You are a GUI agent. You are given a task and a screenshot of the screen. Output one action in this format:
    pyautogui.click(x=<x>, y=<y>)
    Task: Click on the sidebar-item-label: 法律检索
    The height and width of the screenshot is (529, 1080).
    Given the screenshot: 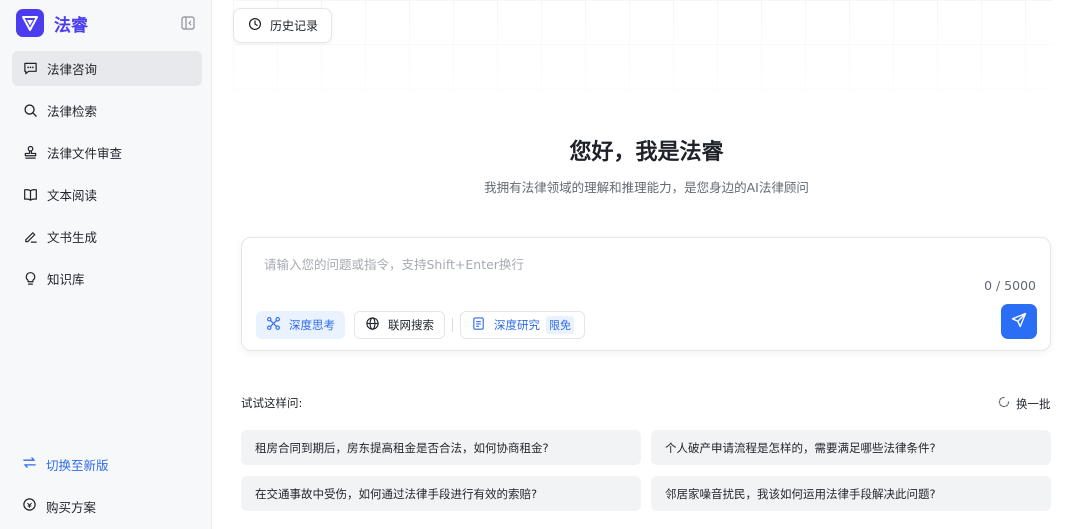 What is the action you would take?
    pyautogui.click(x=72, y=111)
    